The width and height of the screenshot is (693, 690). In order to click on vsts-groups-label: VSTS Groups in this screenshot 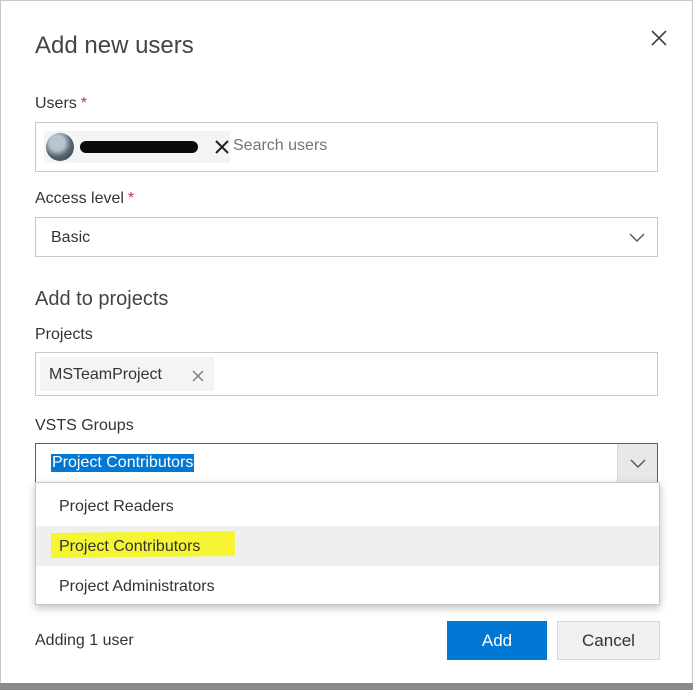, I will do `click(84, 425)`.